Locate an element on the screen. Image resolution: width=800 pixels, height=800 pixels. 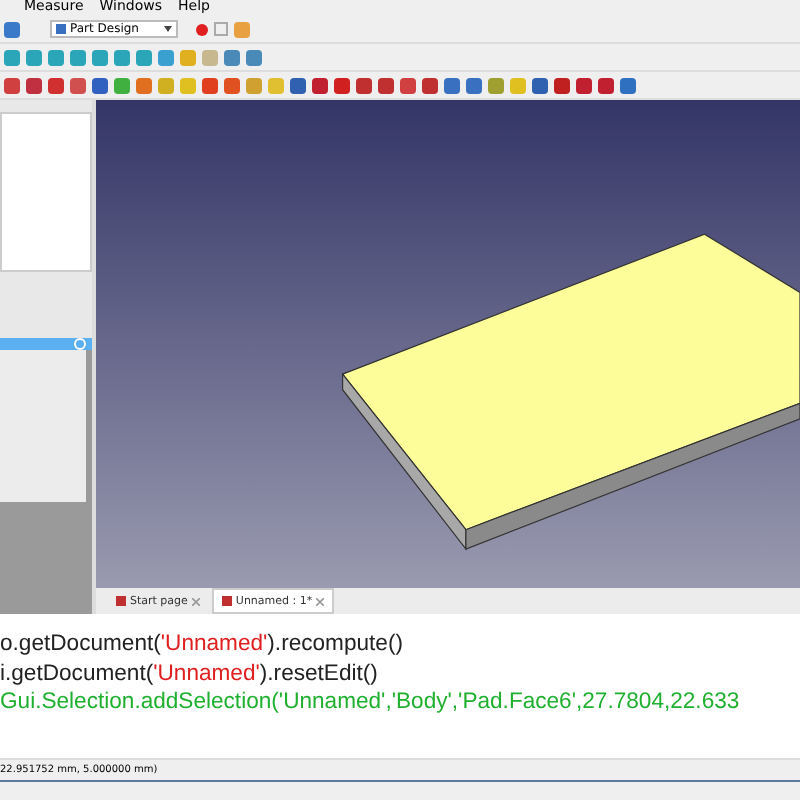
stop-icon is located at coordinates (221, 29).